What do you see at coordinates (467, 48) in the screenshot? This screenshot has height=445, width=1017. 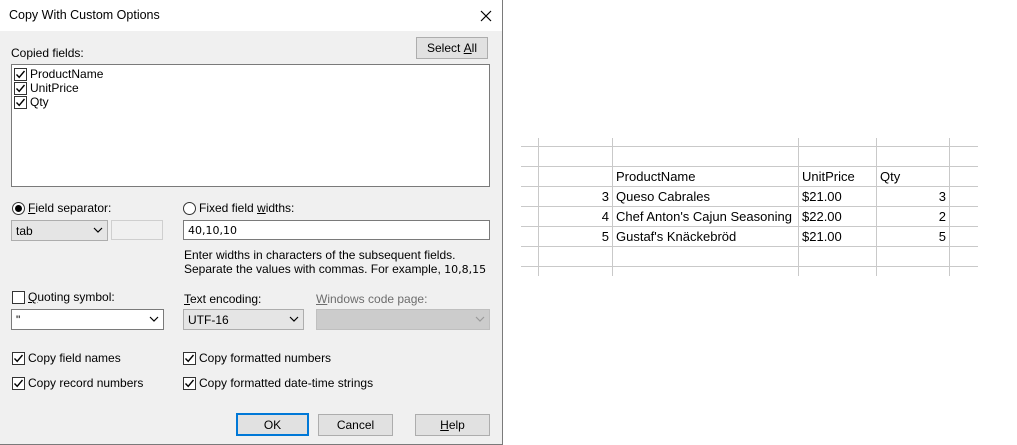 I see `select-all-label-b: A` at bounding box center [467, 48].